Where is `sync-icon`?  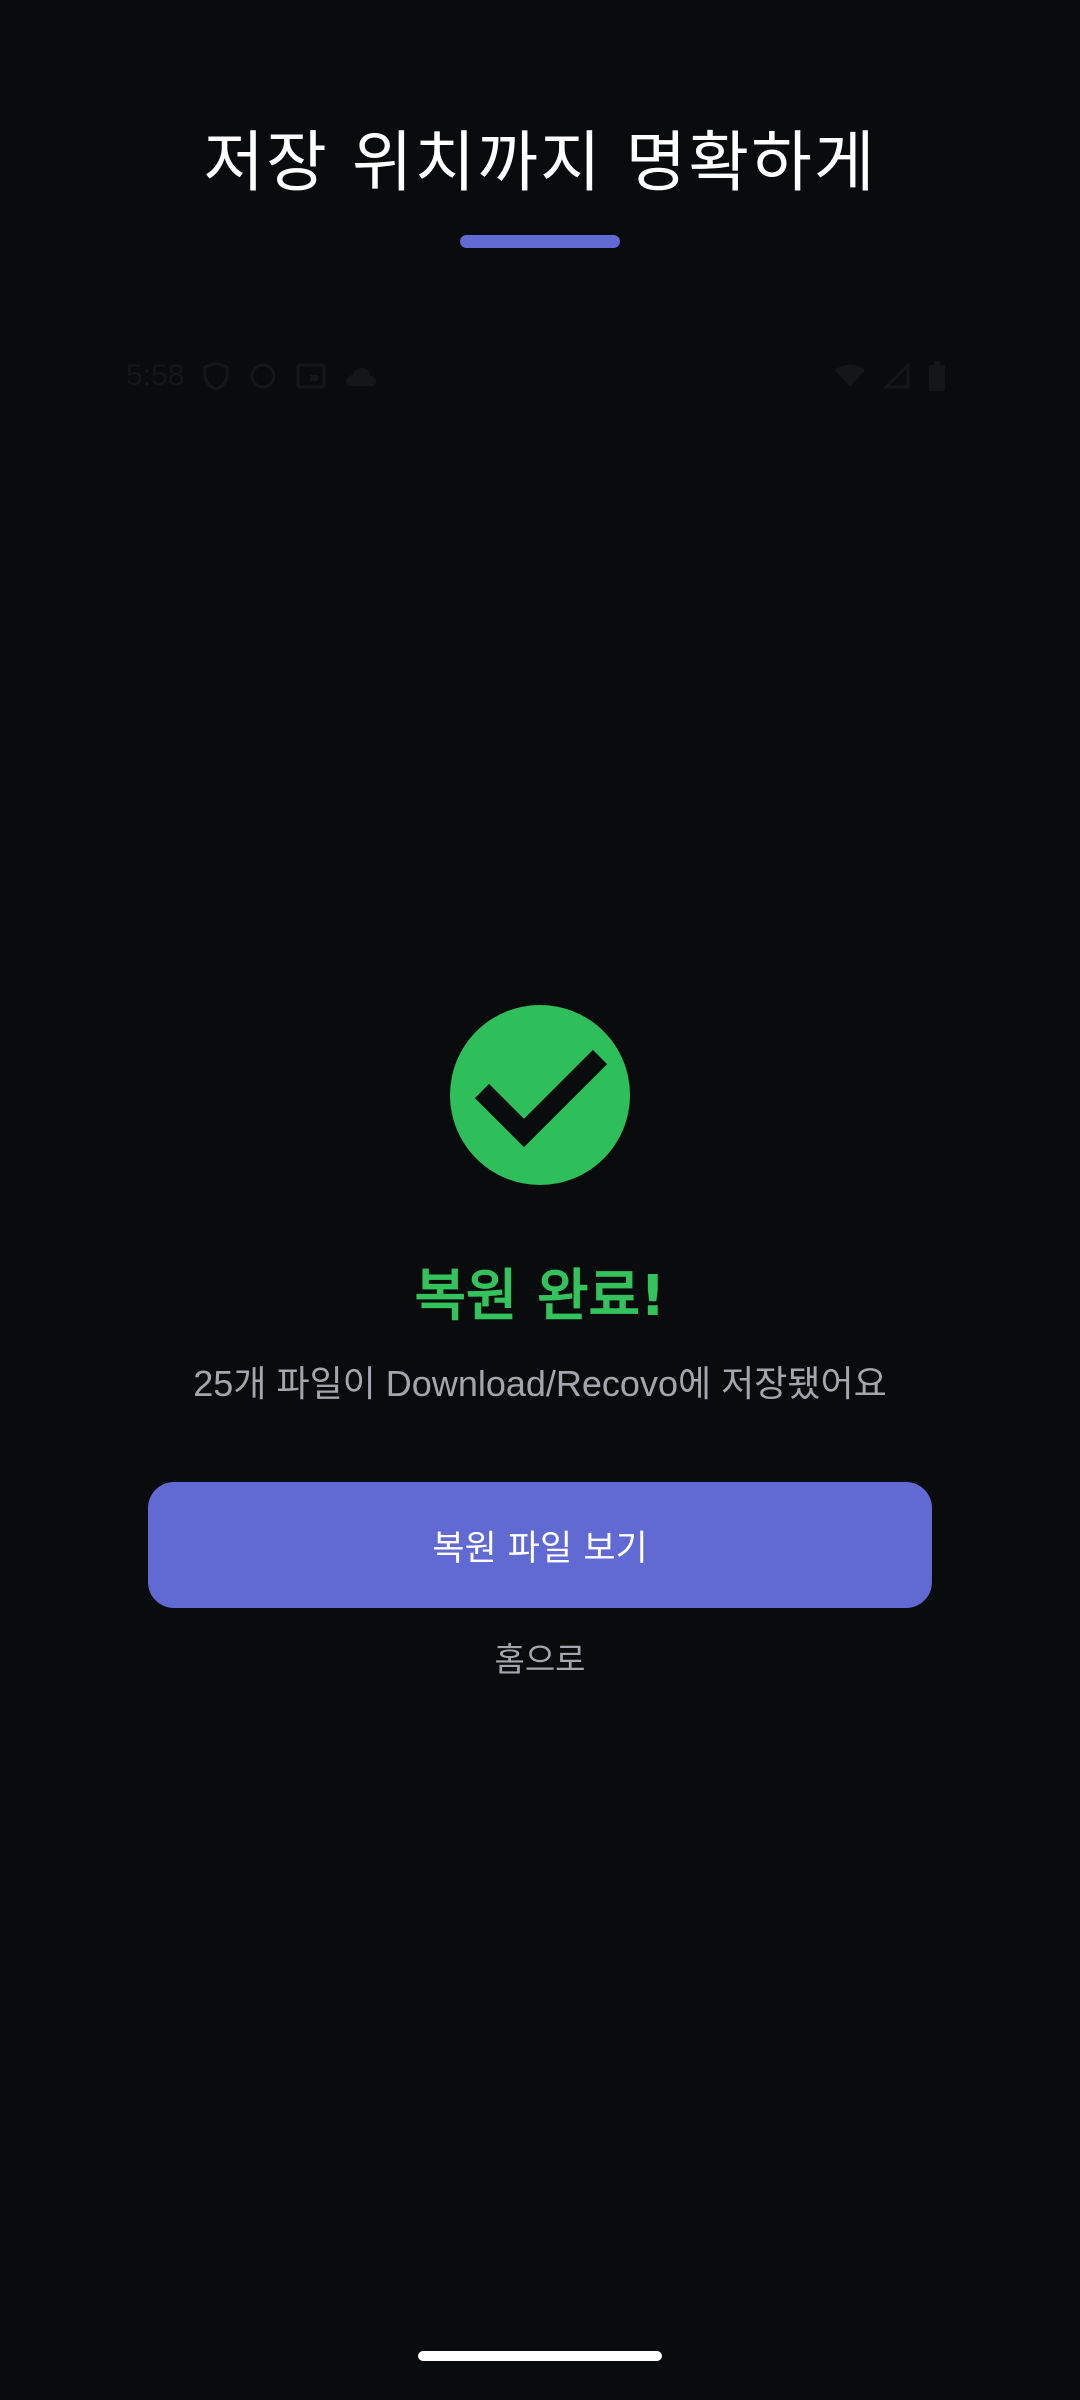 sync-icon is located at coordinates (263, 376).